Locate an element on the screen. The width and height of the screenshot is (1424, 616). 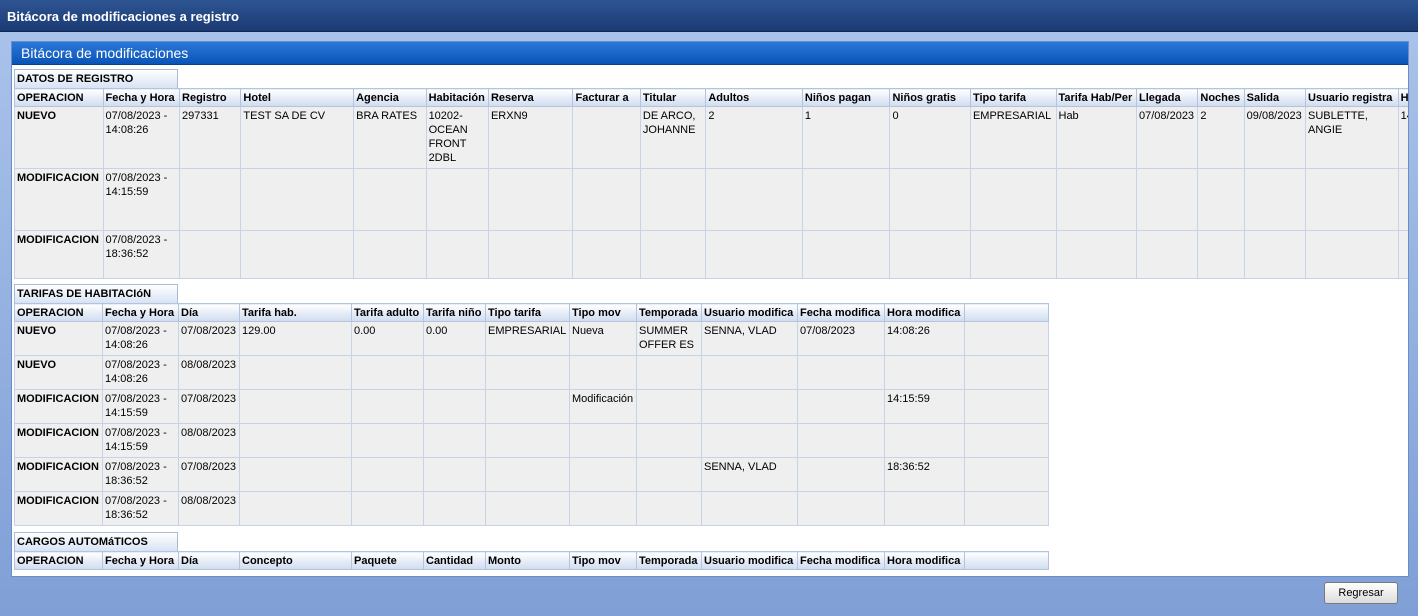
column-header: Concepto is located at coordinates (295, 560).